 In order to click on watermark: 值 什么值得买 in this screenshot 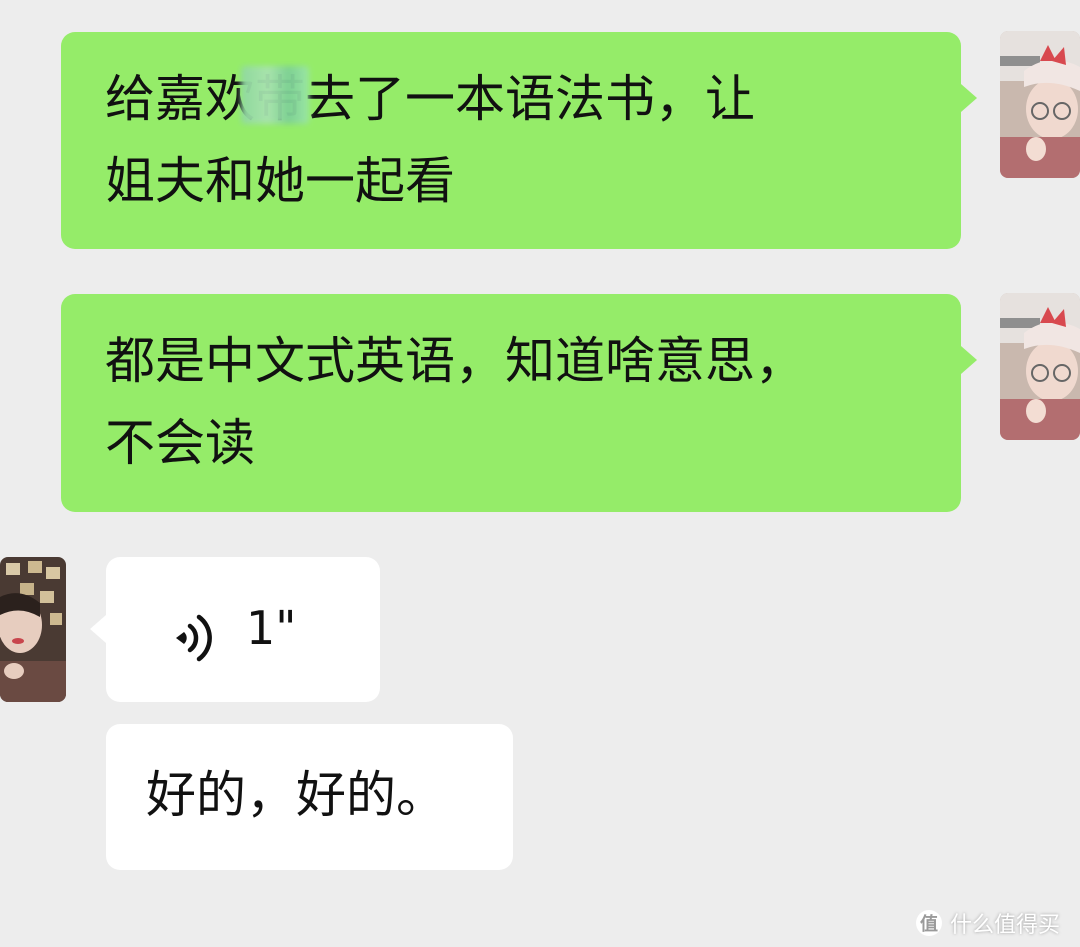, I will do `click(987, 923)`.